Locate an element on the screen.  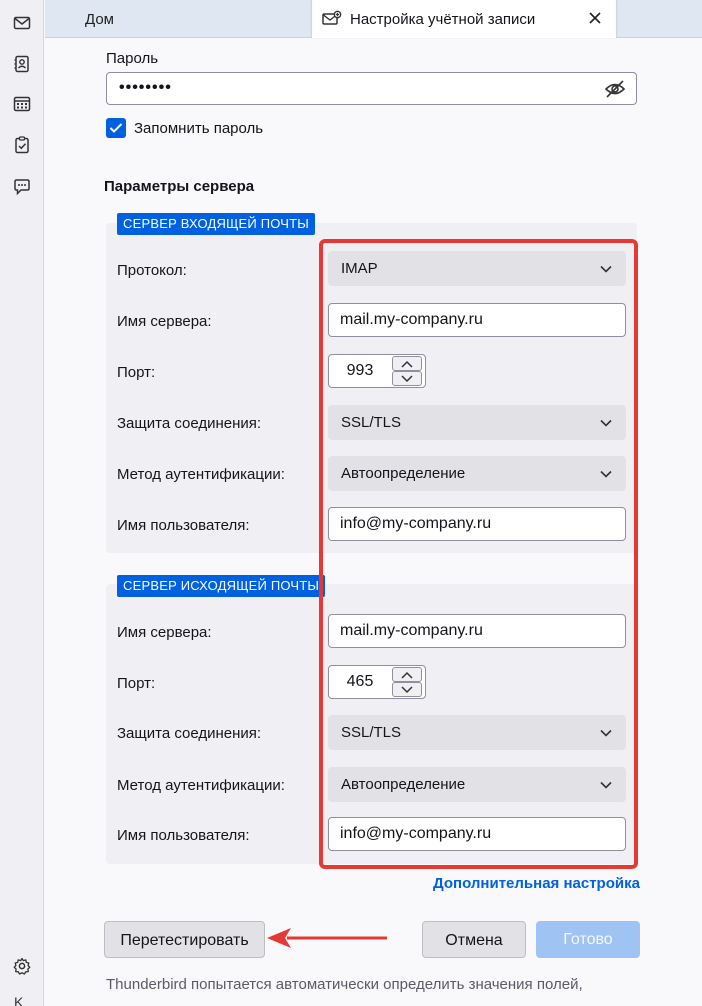
retest-button: Перетестировать is located at coordinates (184, 939).